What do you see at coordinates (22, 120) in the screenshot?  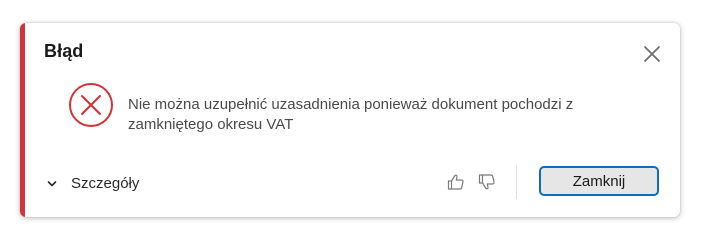 I see `error-accent-bar` at bounding box center [22, 120].